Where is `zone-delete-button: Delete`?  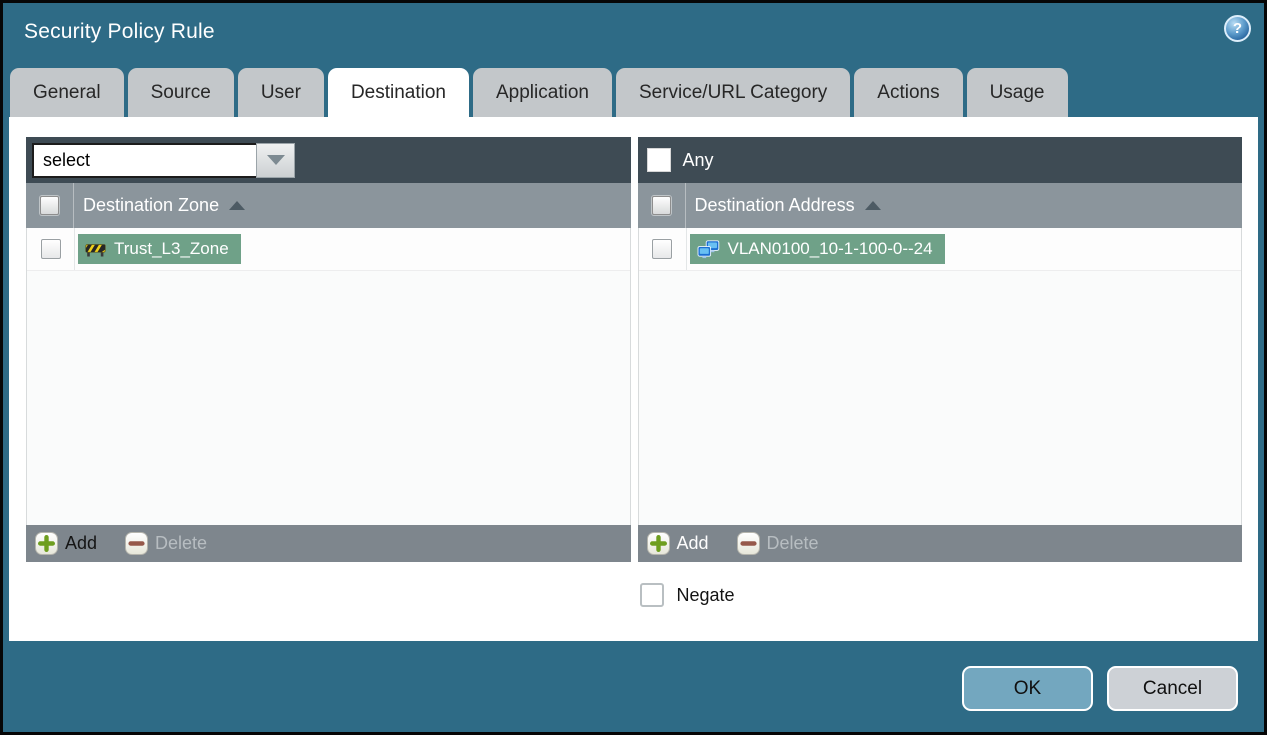
zone-delete-button: Delete is located at coordinates (166, 543).